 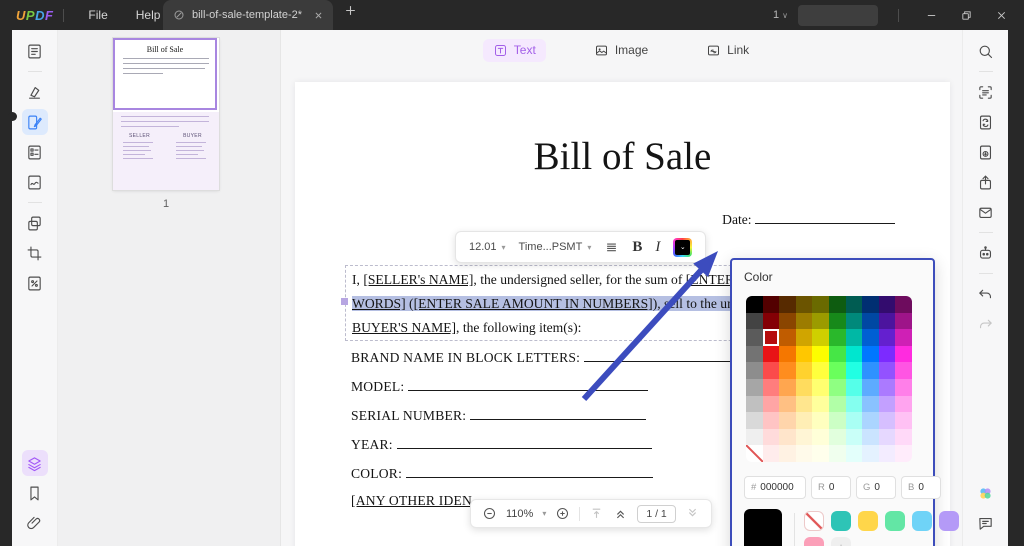 What do you see at coordinates (931, 15) in the screenshot?
I see `minimize-button` at bounding box center [931, 15].